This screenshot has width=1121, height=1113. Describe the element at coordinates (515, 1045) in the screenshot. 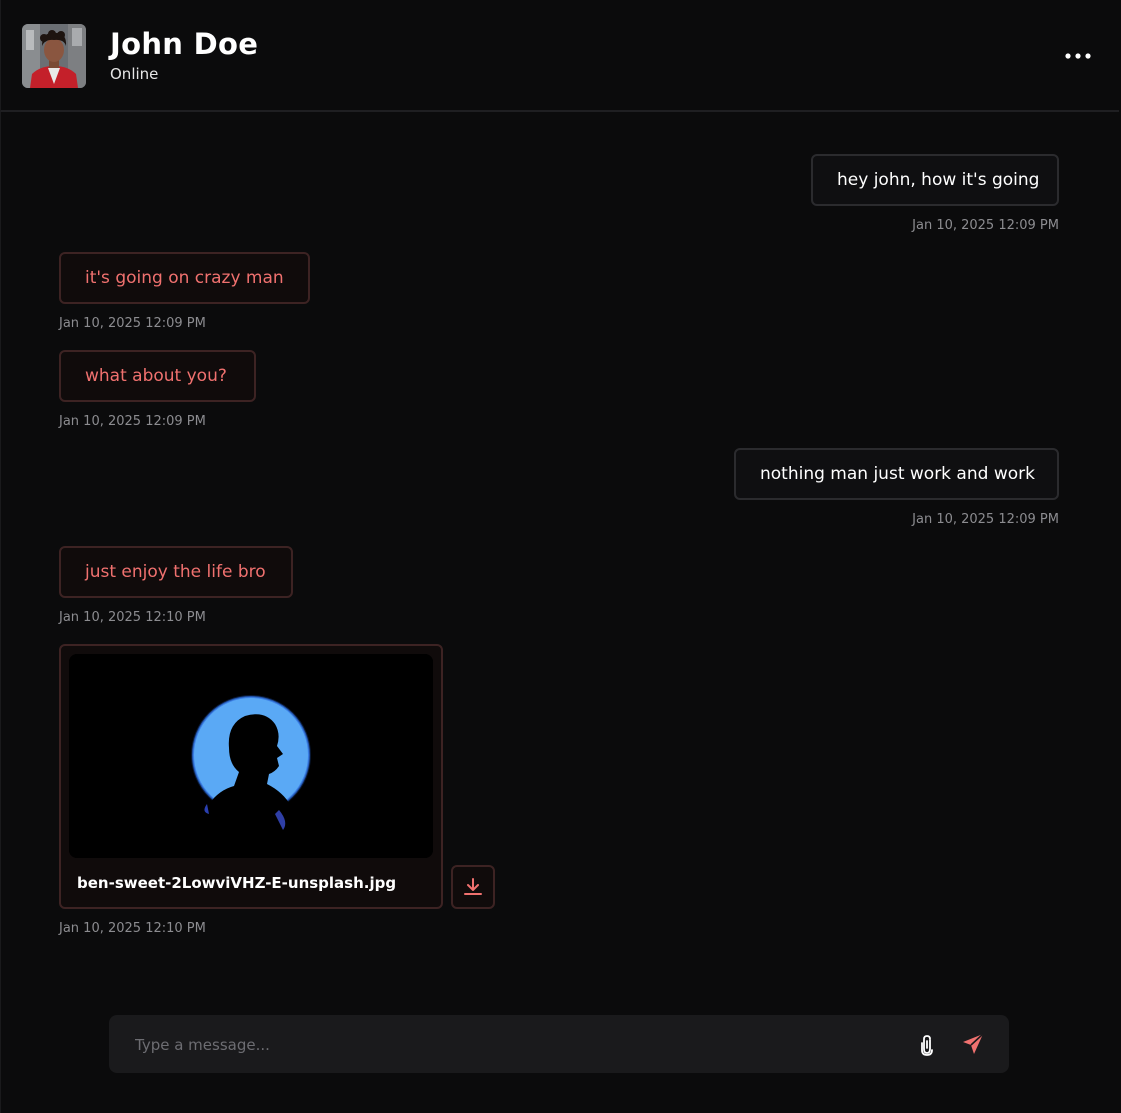

I see `message-input` at that location.